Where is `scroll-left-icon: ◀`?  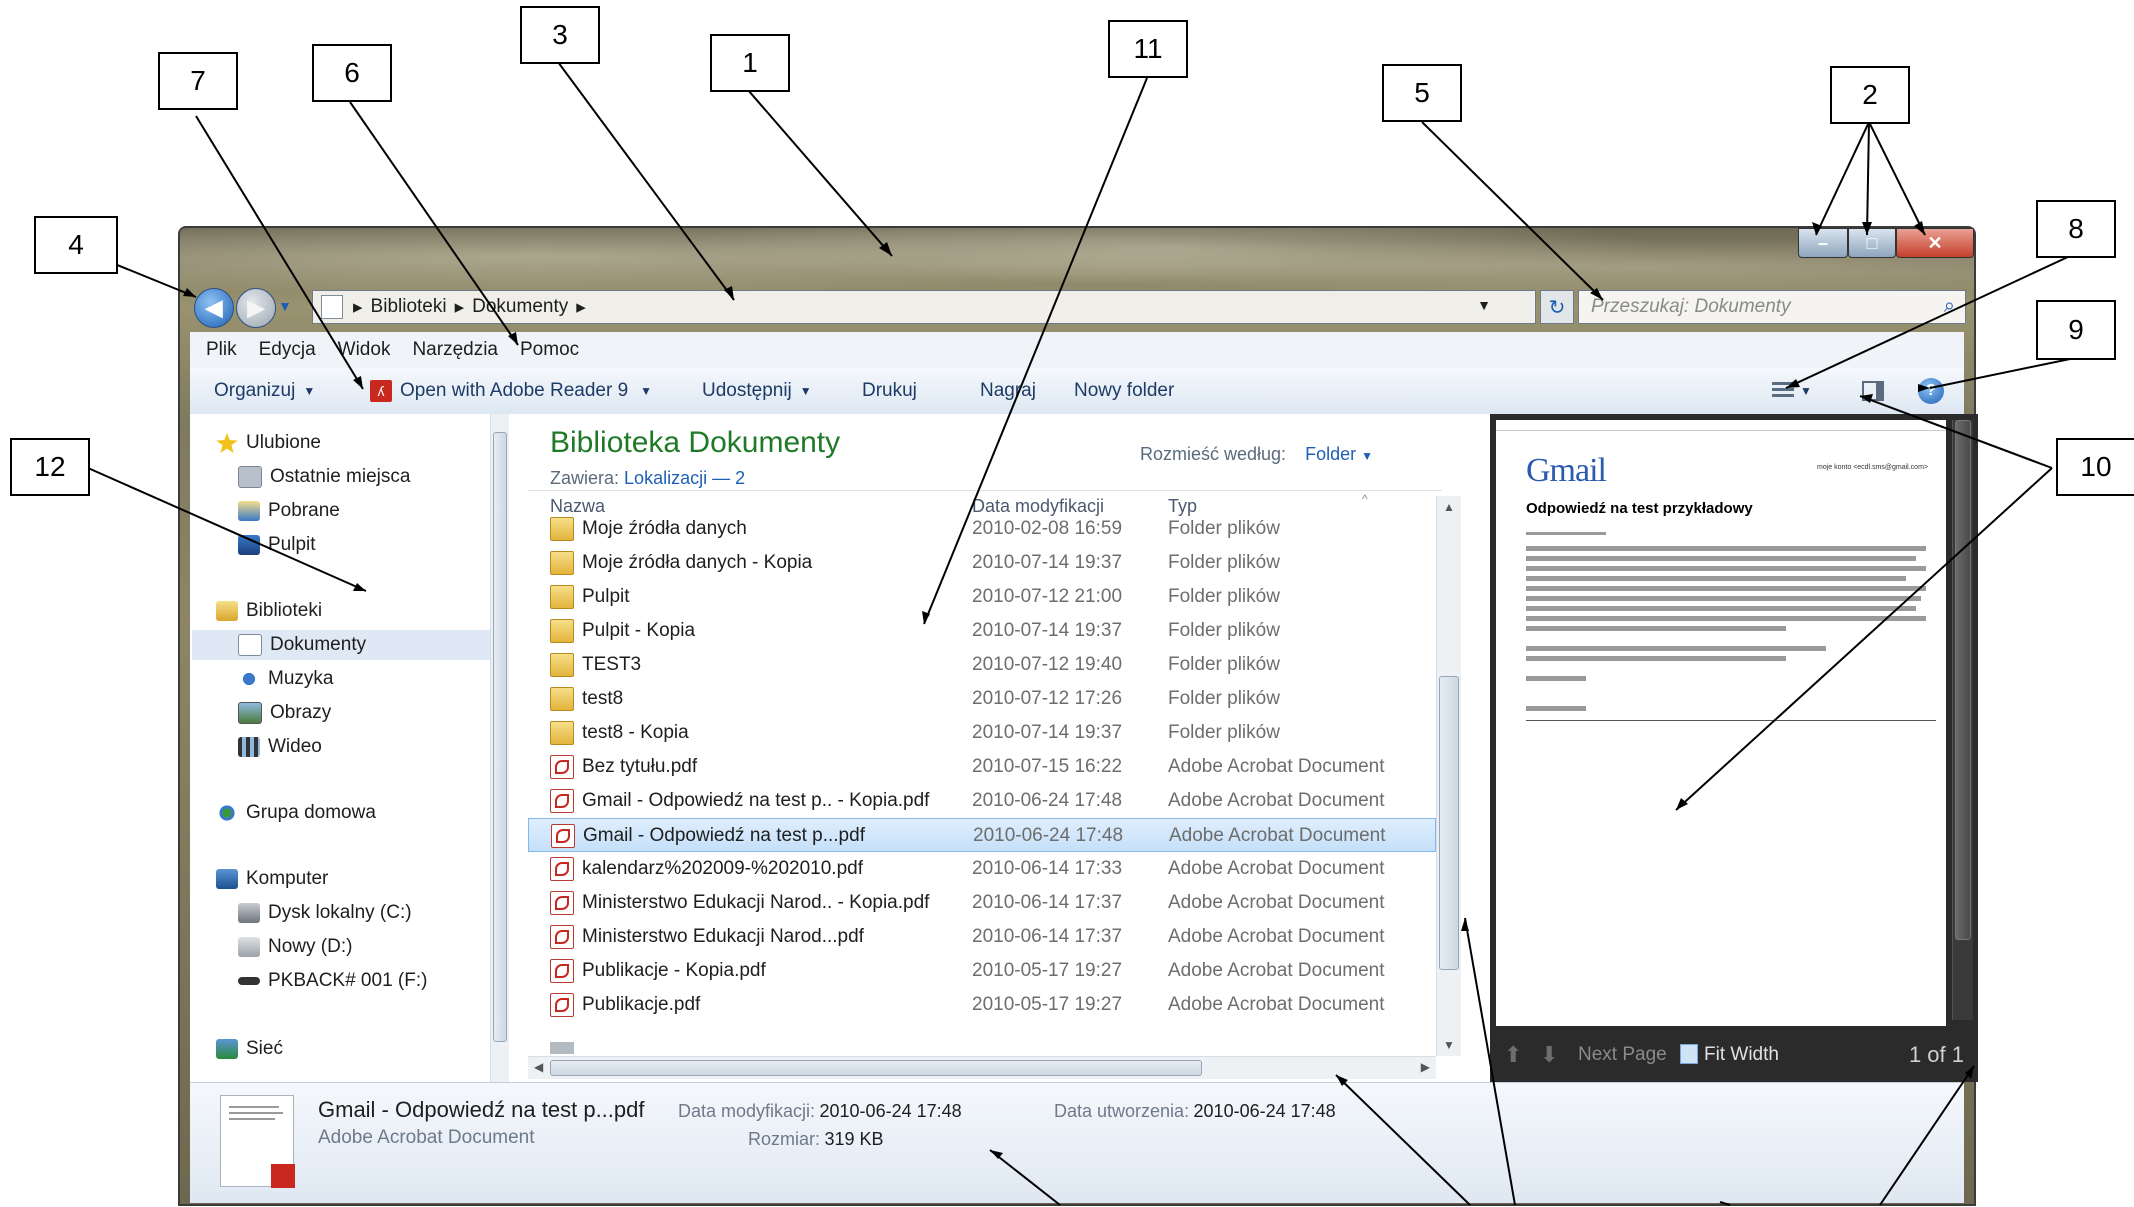
scroll-left-icon: ◀ is located at coordinates (538, 1067).